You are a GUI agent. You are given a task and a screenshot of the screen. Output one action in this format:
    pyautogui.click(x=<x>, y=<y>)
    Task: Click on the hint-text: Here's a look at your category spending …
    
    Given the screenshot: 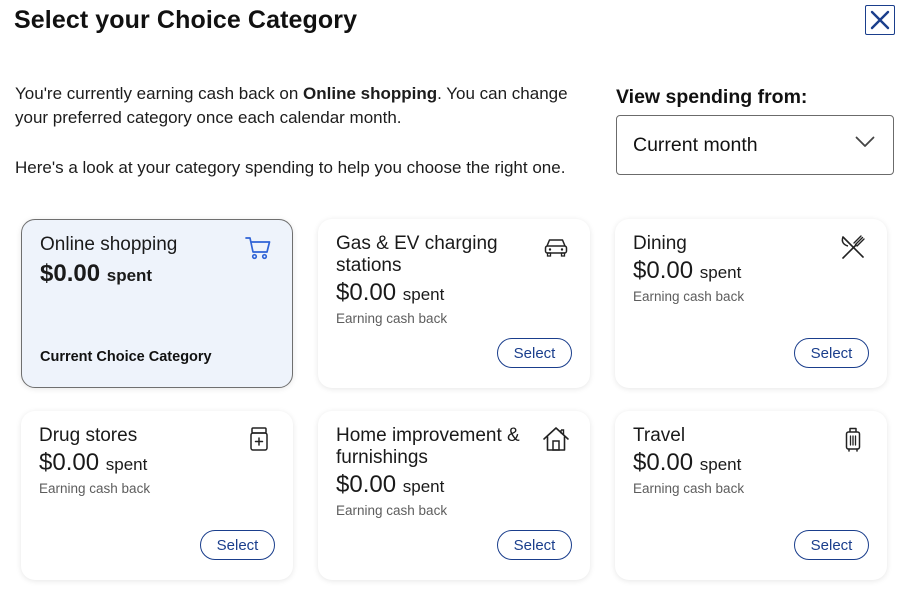 What is the action you would take?
    pyautogui.click(x=290, y=167)
    